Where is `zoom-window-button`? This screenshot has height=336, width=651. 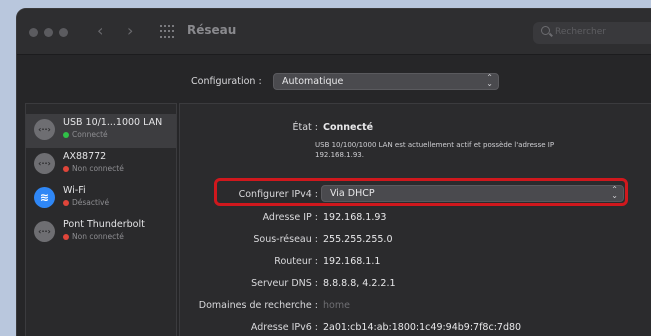 zoom-window-button is located at coordinates (63, 32).